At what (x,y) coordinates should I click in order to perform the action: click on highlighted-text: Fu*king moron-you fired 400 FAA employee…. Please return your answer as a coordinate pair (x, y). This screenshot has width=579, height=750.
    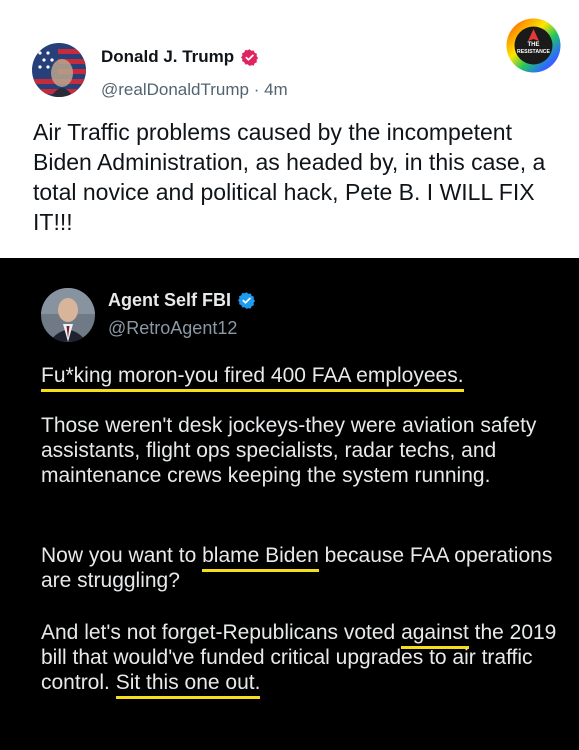
    Looking at the image, I should click on (252, 378).